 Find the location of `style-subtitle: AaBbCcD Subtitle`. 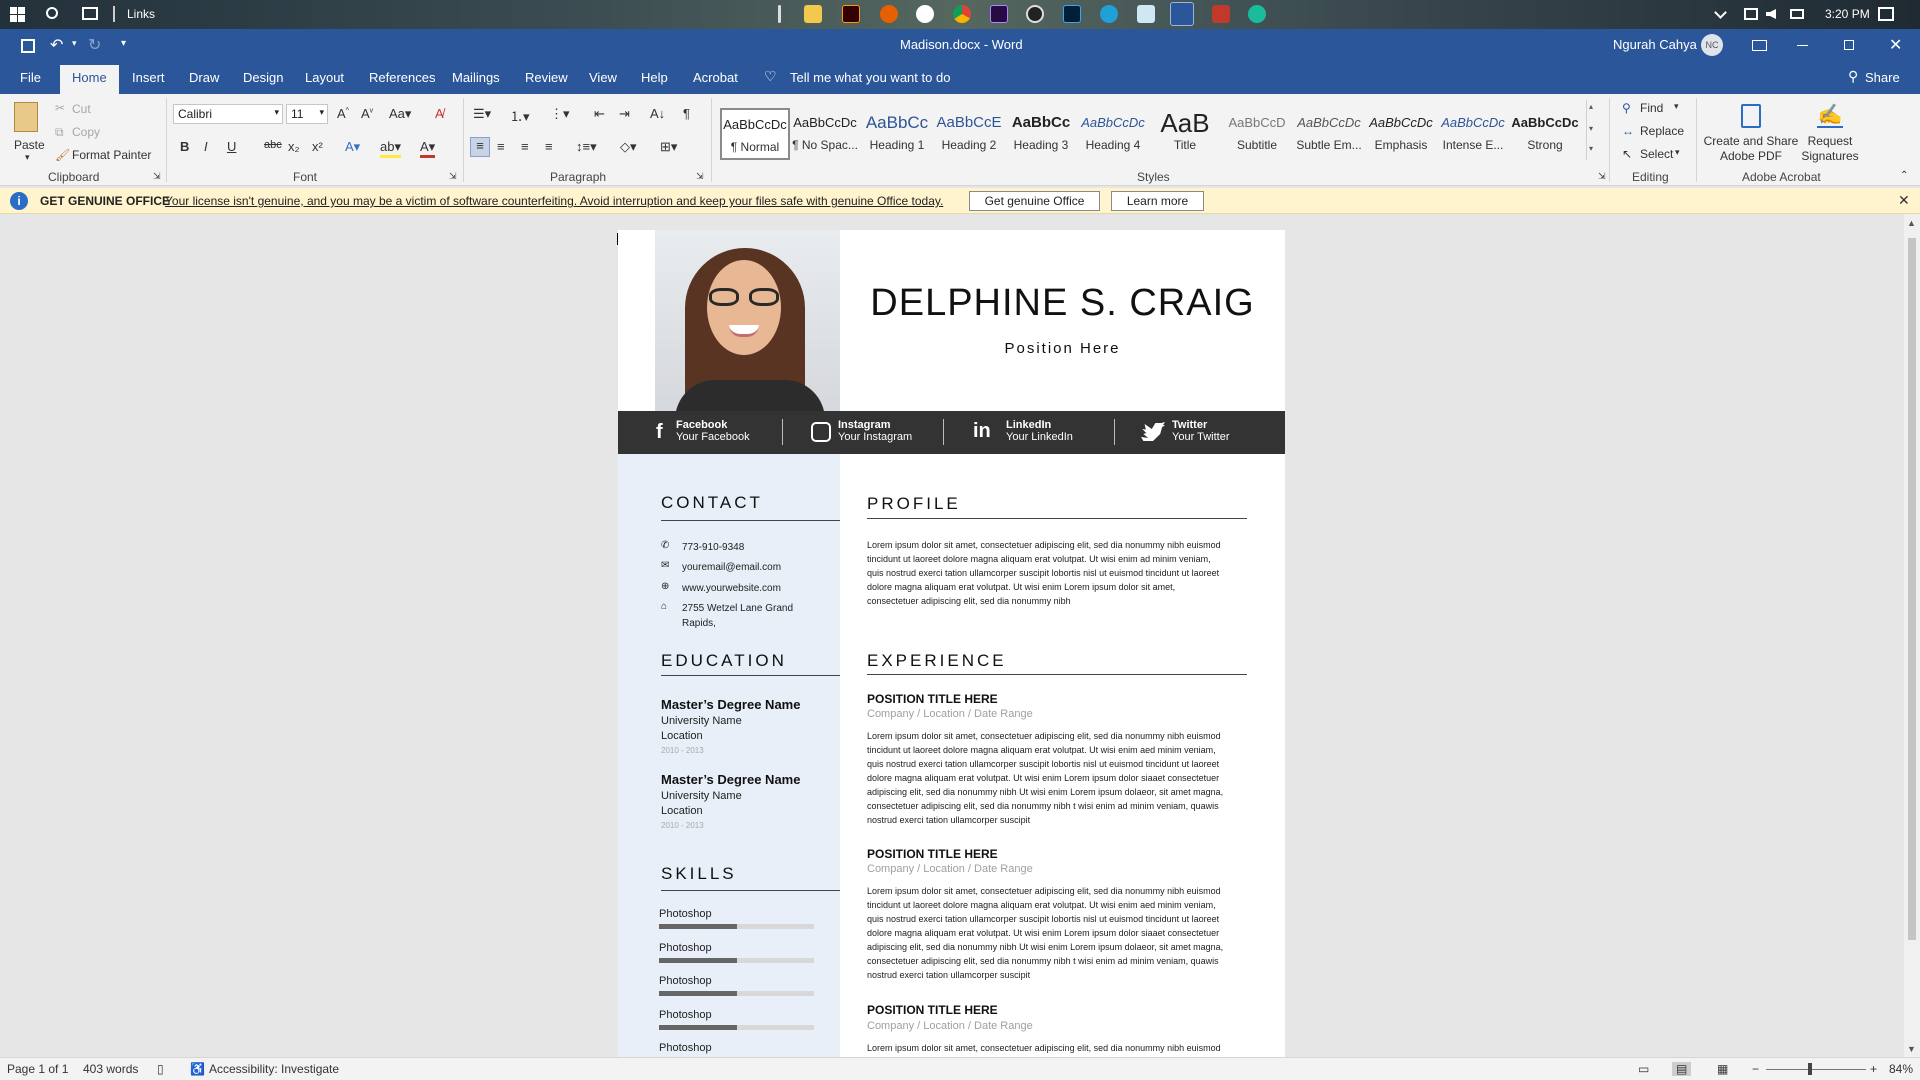

style-subtitle: AaBbCcD Subtitle is located at coordinates (1257, 134).